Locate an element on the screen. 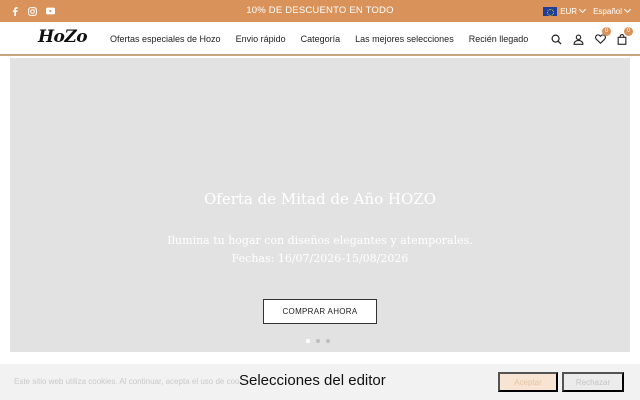 Image resolution: width=640 pixels, height=400 pixels. wishlist-button: 0 is located at coordinates (602, 36).